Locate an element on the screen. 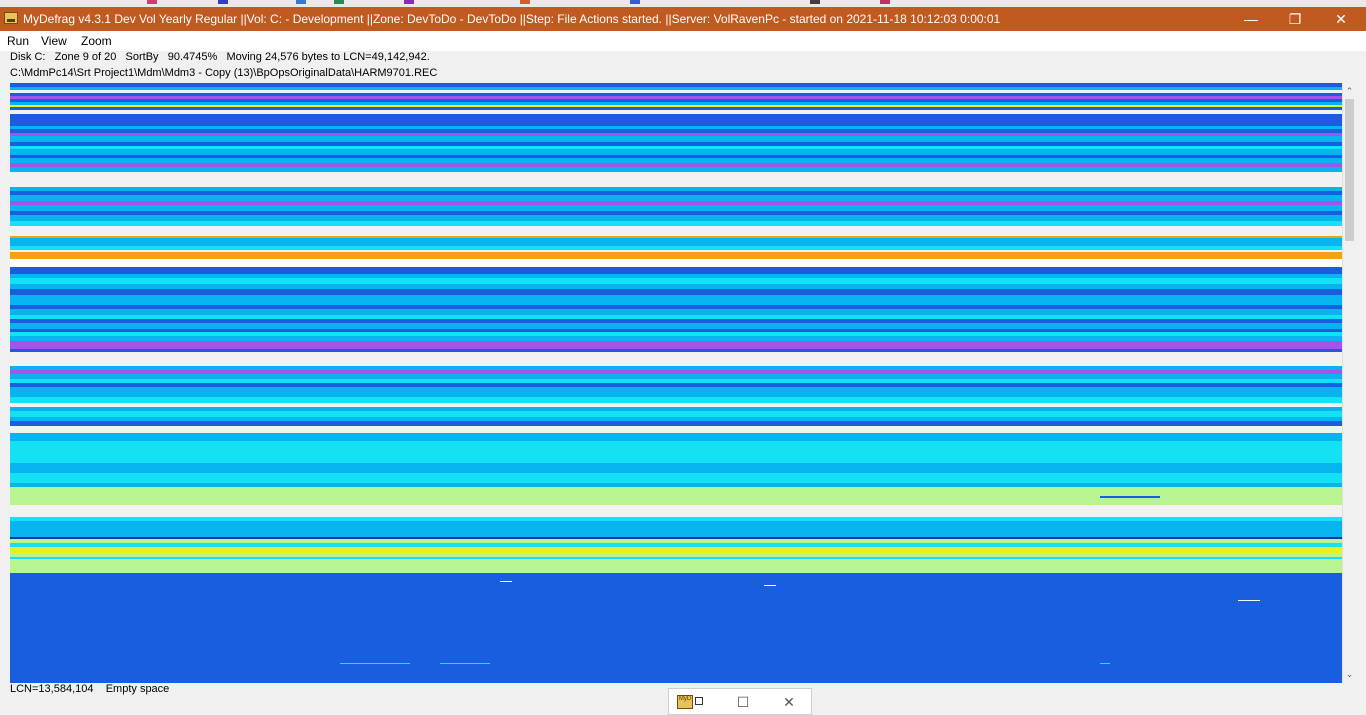 The width and height of the screenshot is (1366, 715). taskbar-preview-window: MyD ☐ ✕ is located at coordinates (740, 701).